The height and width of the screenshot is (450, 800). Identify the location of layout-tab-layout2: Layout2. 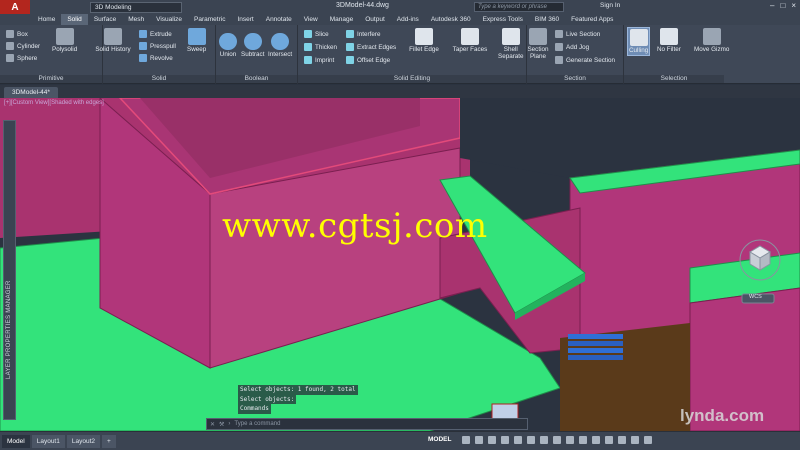
(83, 441).